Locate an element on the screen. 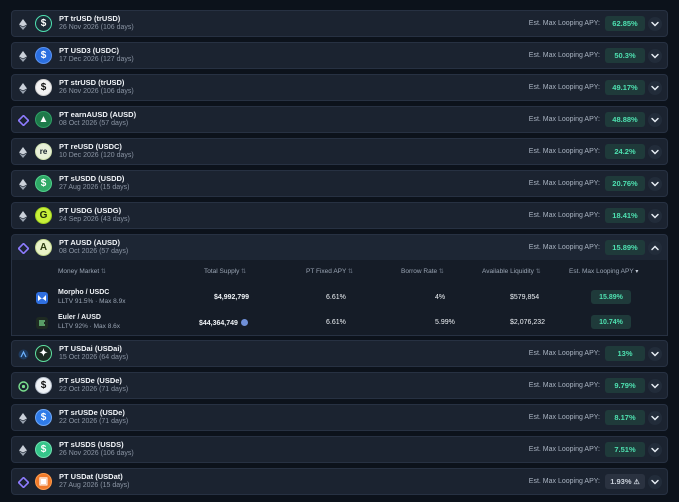  token-coin-icon is located at coordinates (244, 322).